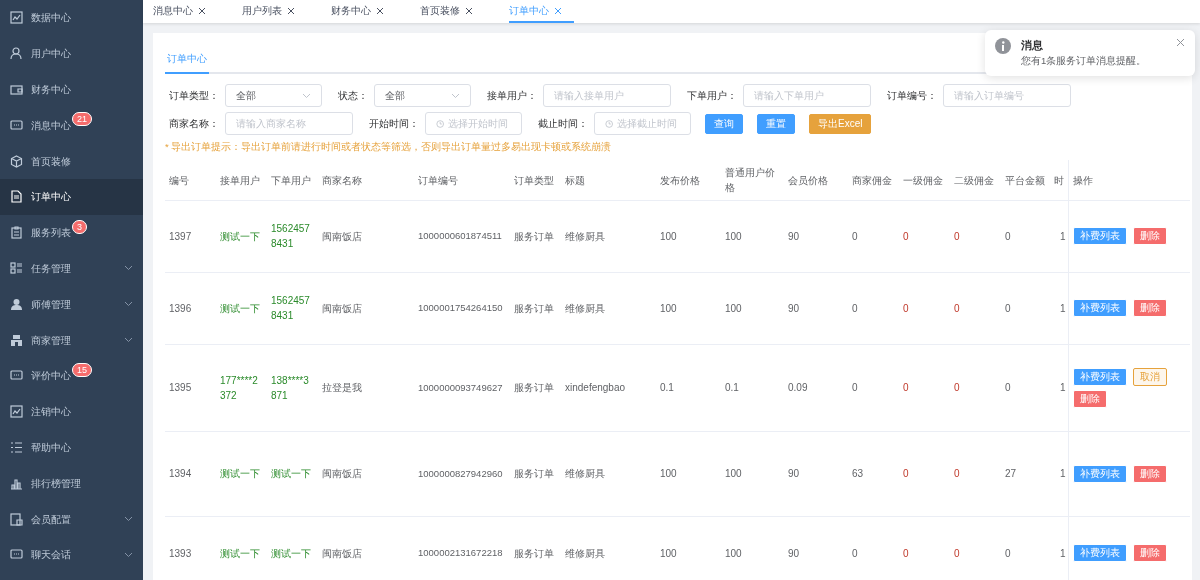  I want to click on table-cell: 1000000093749627, so click(462, 388).